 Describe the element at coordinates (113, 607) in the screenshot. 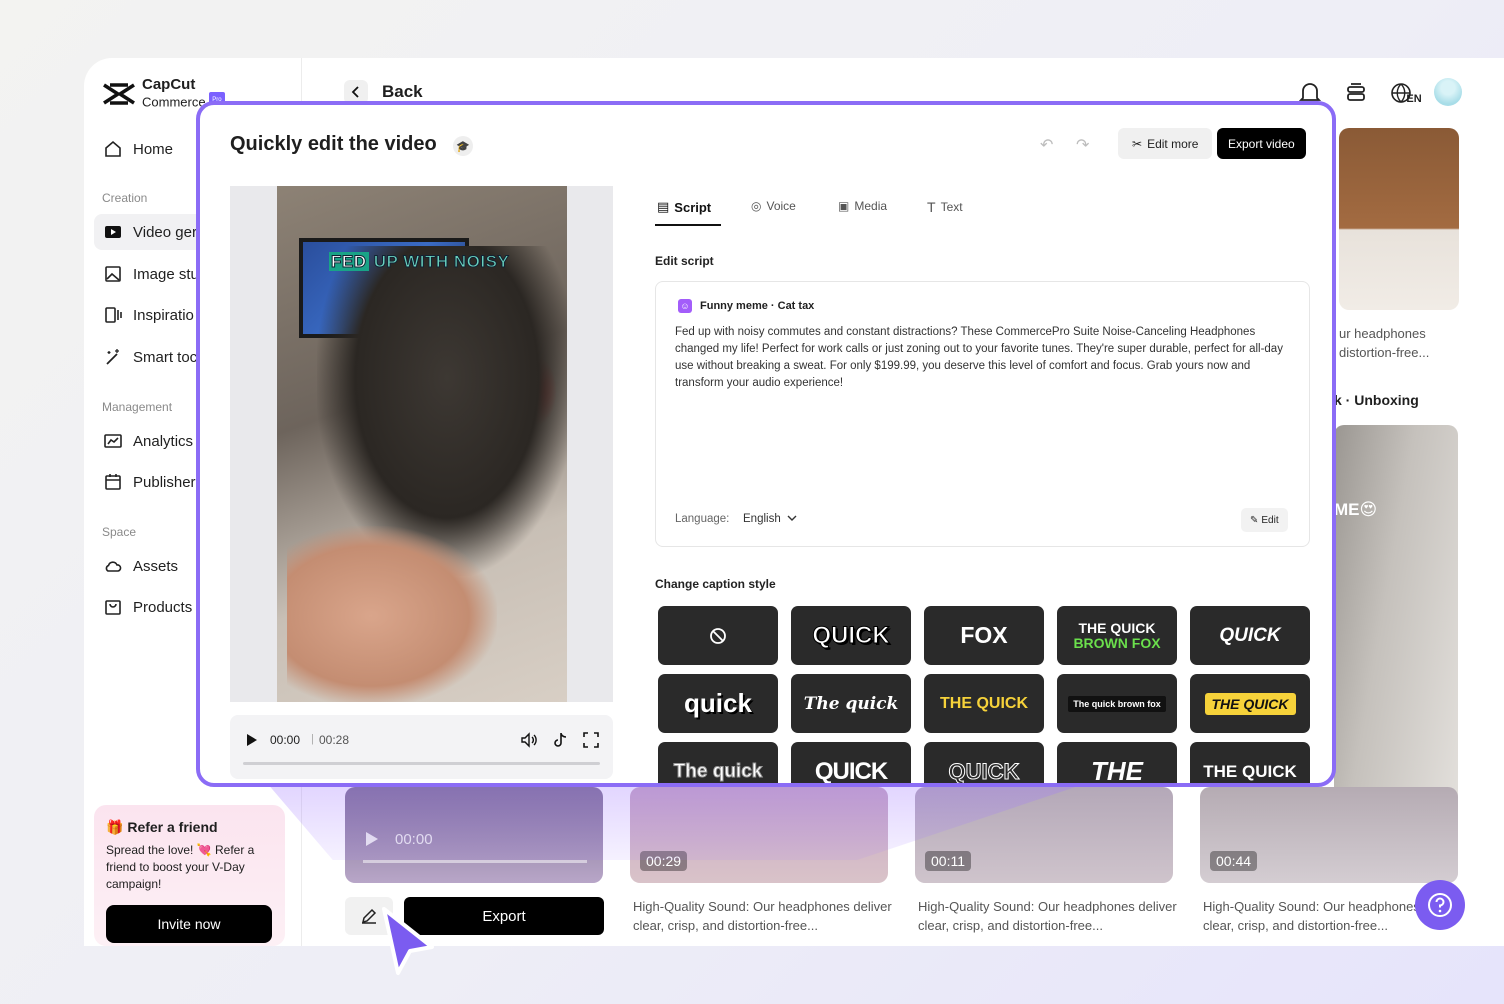

I see `bag-icon` at that location.